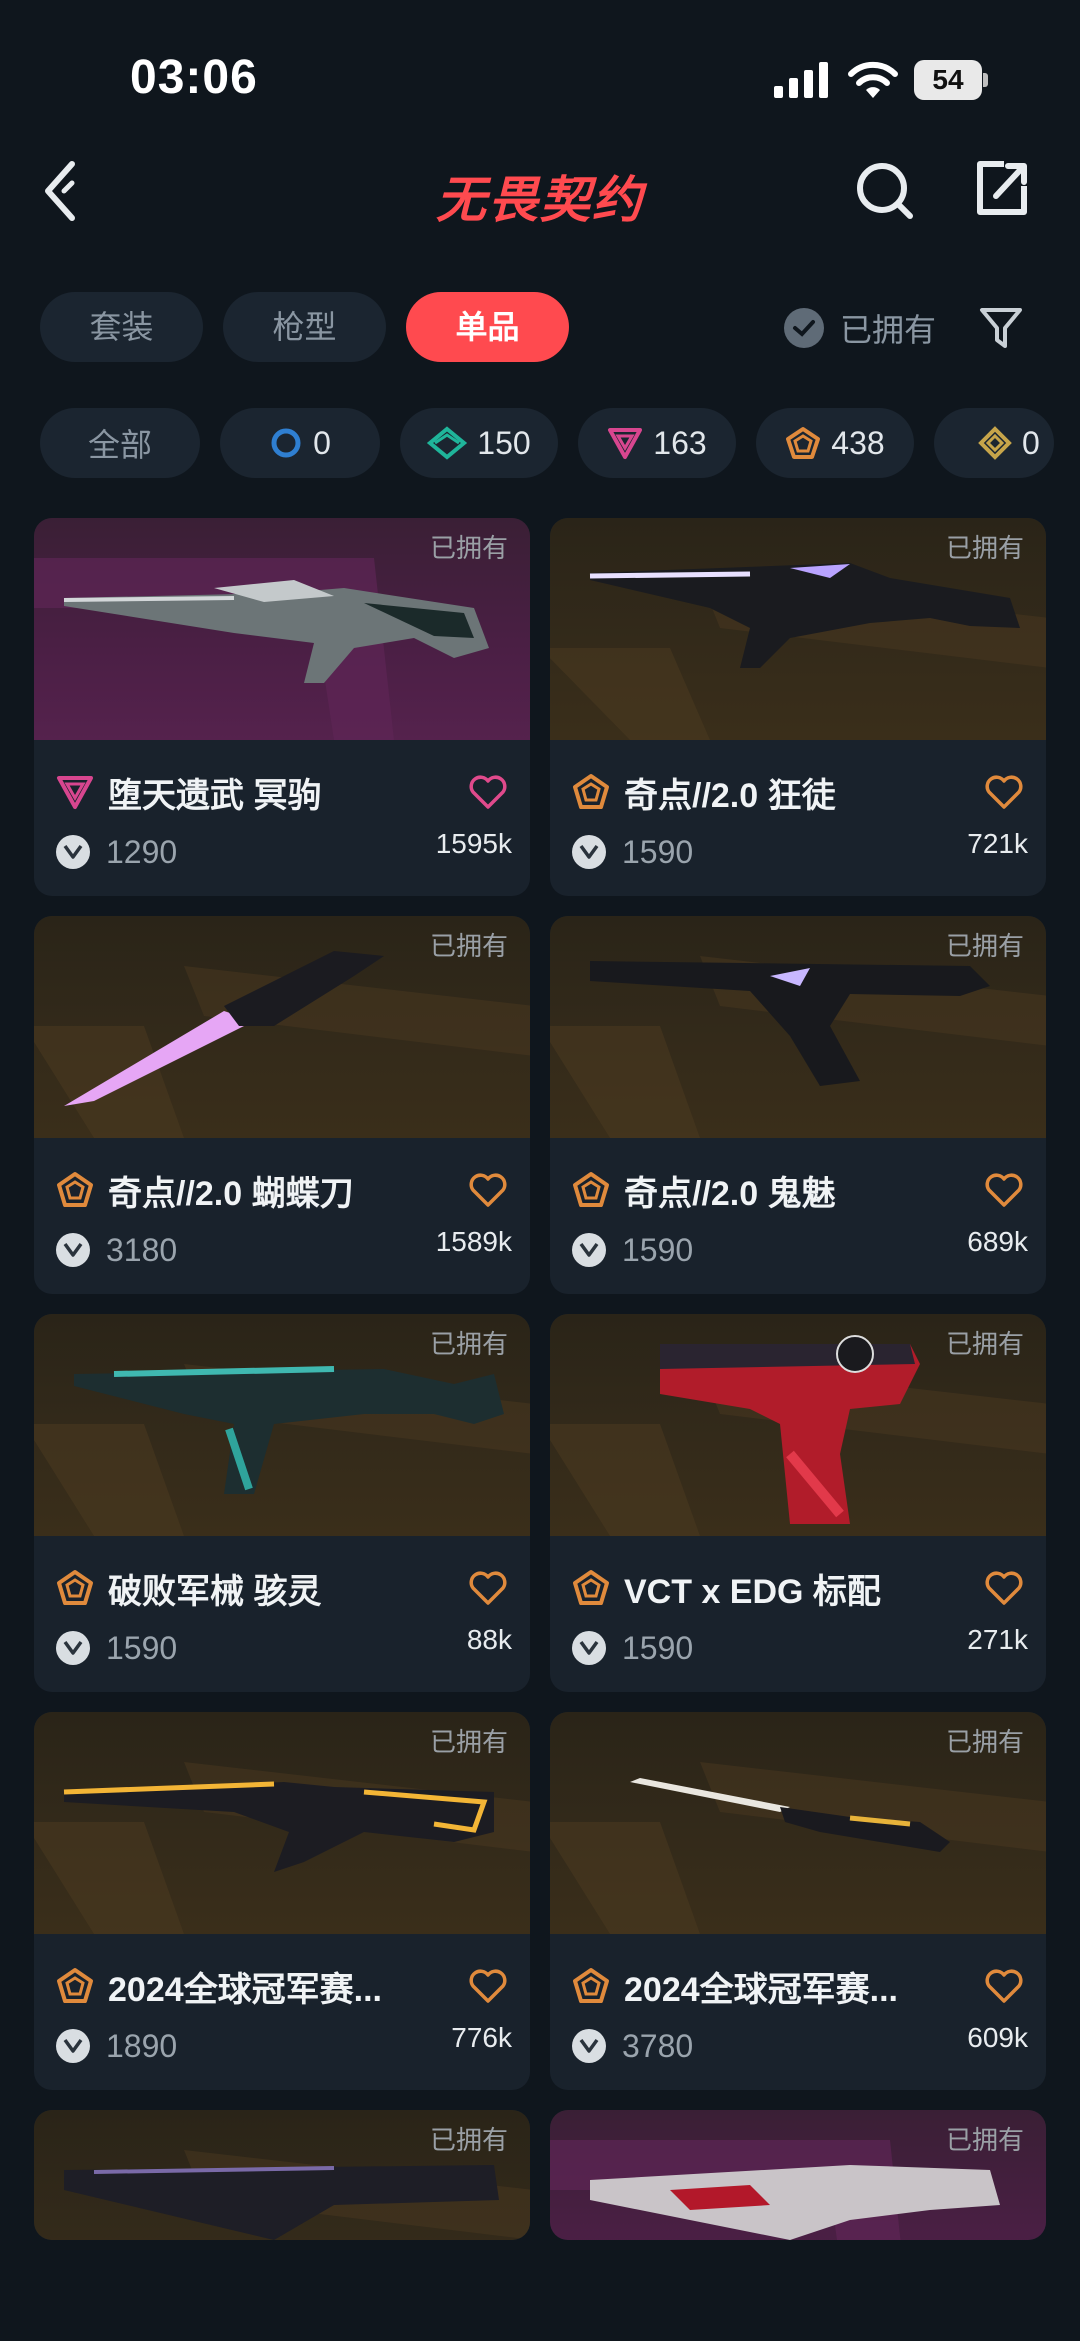  I want to click on card-title-row: 破败军械 骇灵, so click(284, 1588).